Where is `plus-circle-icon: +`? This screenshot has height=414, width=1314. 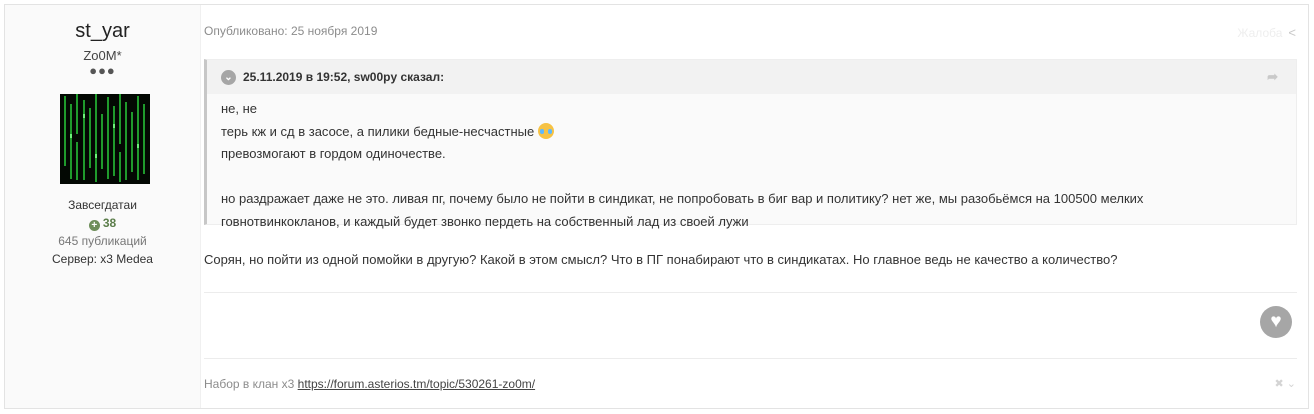
plus-circle-icon: + is located at coordinates (94, 225).